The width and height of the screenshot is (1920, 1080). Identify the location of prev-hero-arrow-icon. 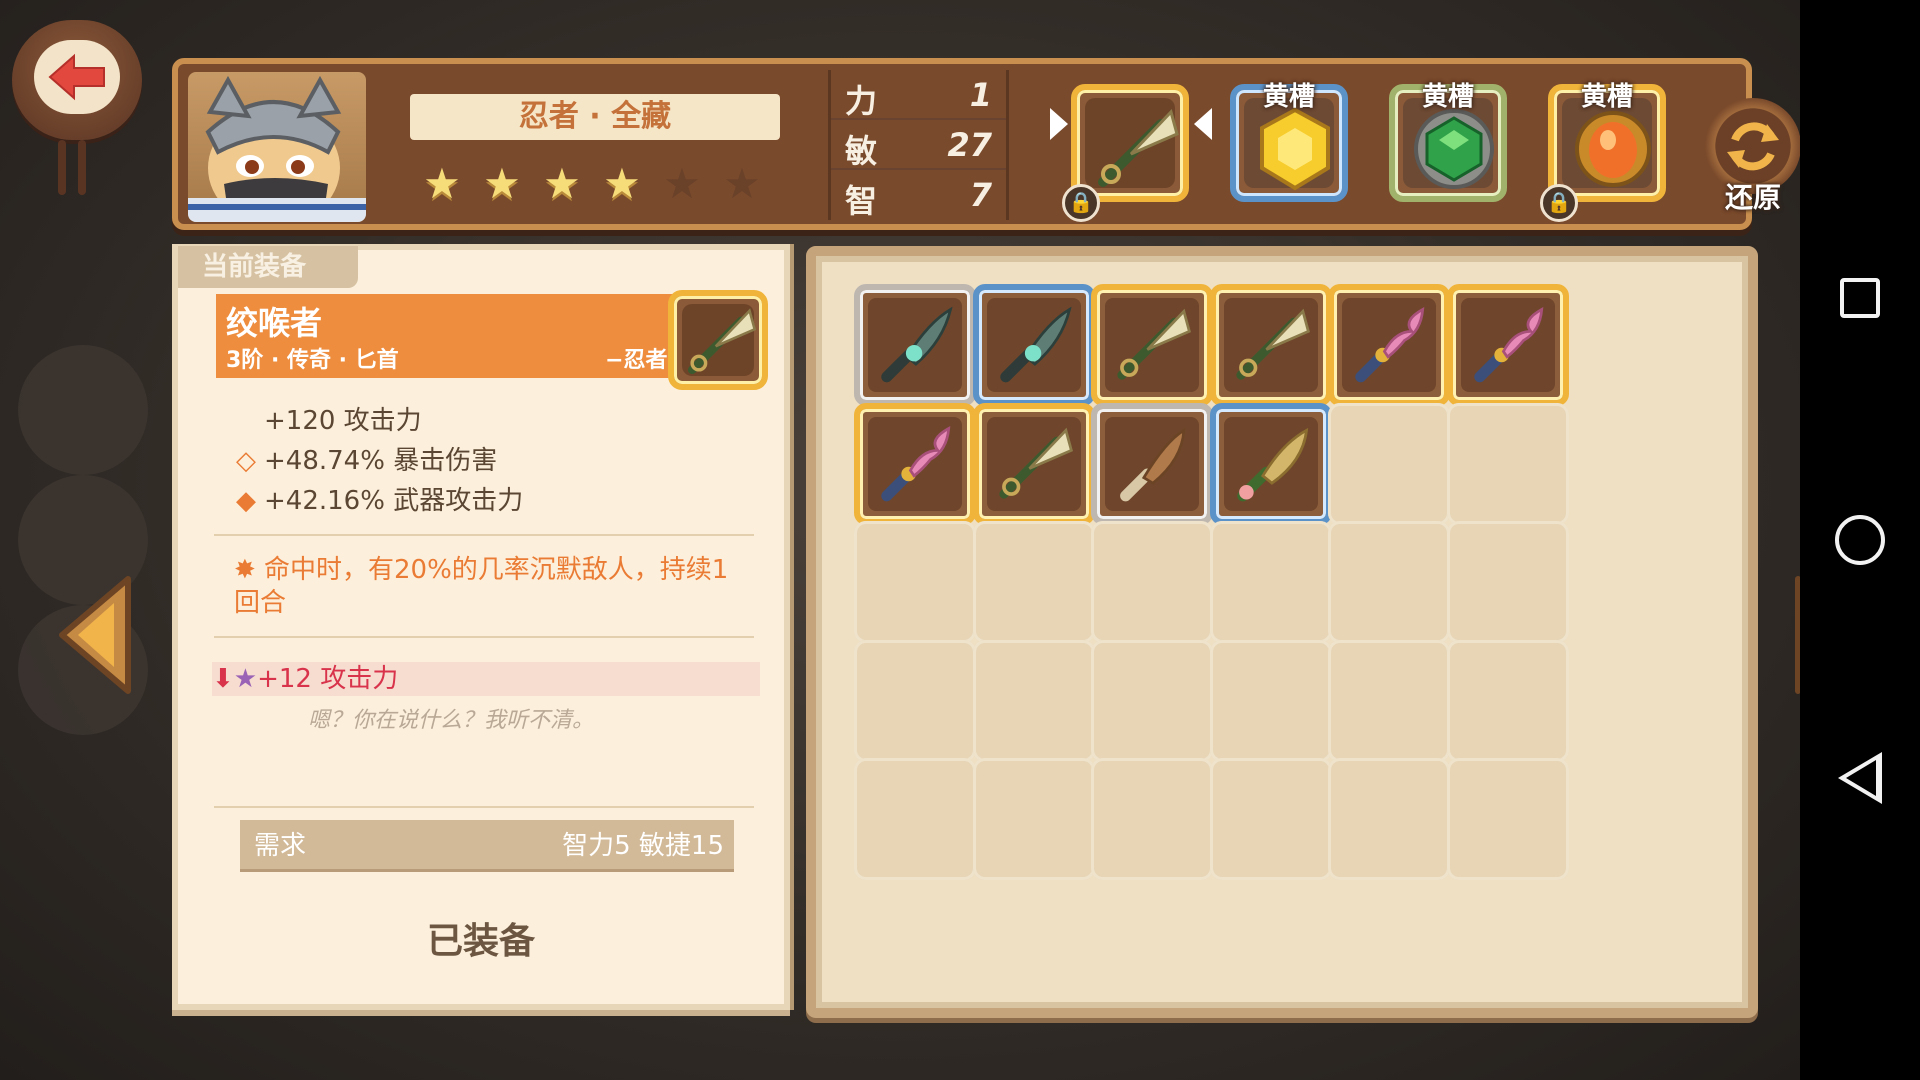
(96, 635).